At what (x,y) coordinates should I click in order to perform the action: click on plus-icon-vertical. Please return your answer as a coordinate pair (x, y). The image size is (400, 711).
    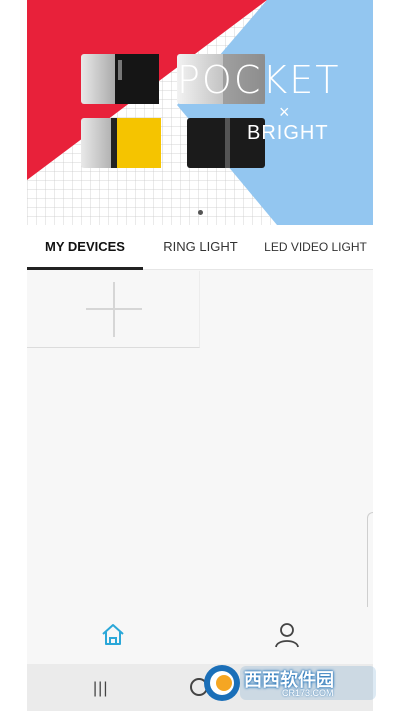
    Looking at the image, I should click on (114, 309).